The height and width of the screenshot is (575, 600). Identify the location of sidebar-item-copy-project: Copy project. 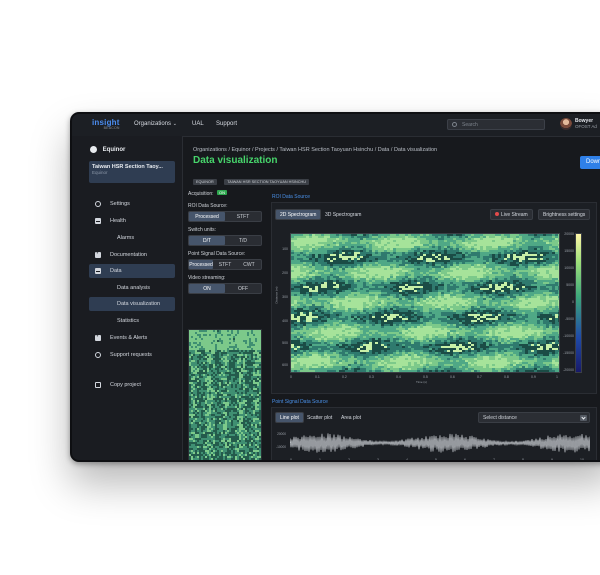
(132, 385).